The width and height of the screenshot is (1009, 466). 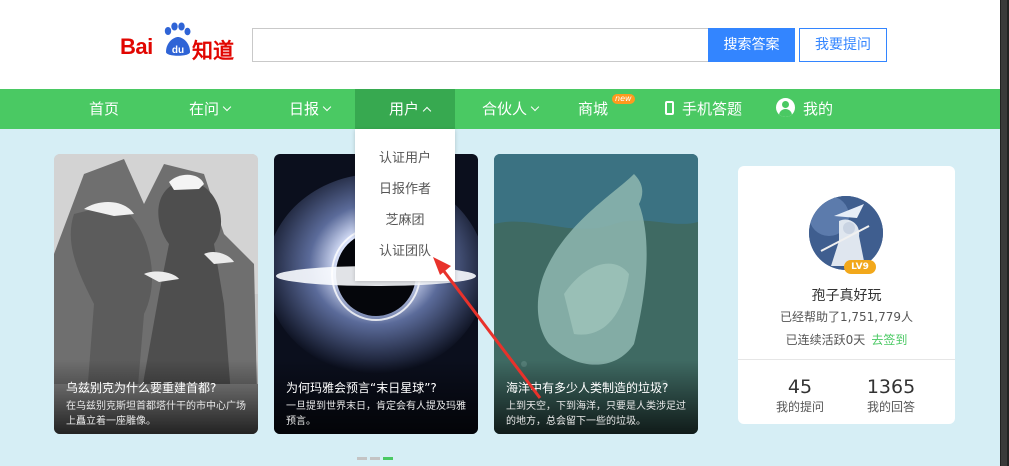 I want to click on card-title: 海洋中有多少人类制造的垃圾?, so click(x=587, y=388).